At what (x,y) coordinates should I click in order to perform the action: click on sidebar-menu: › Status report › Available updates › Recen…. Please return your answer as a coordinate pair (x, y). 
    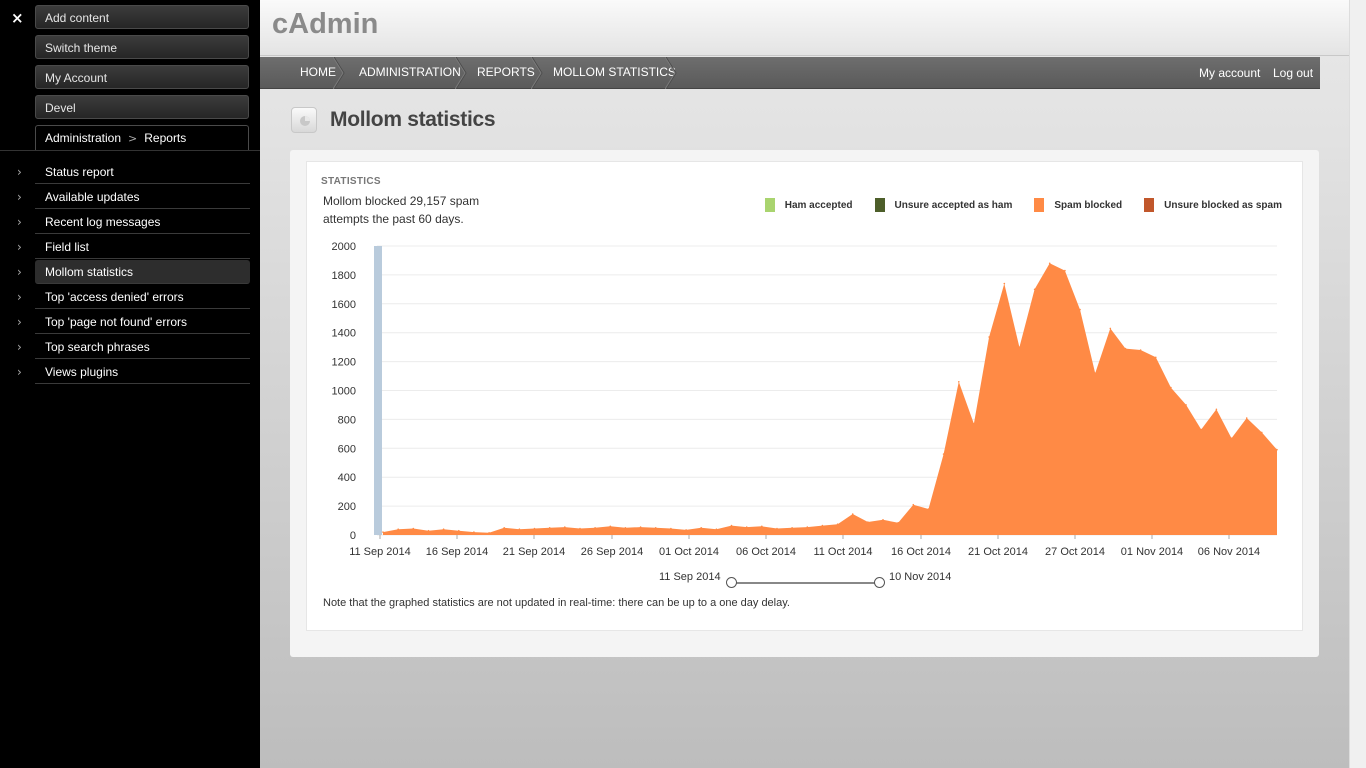
    Looking at the image, I should click on (125, 272).